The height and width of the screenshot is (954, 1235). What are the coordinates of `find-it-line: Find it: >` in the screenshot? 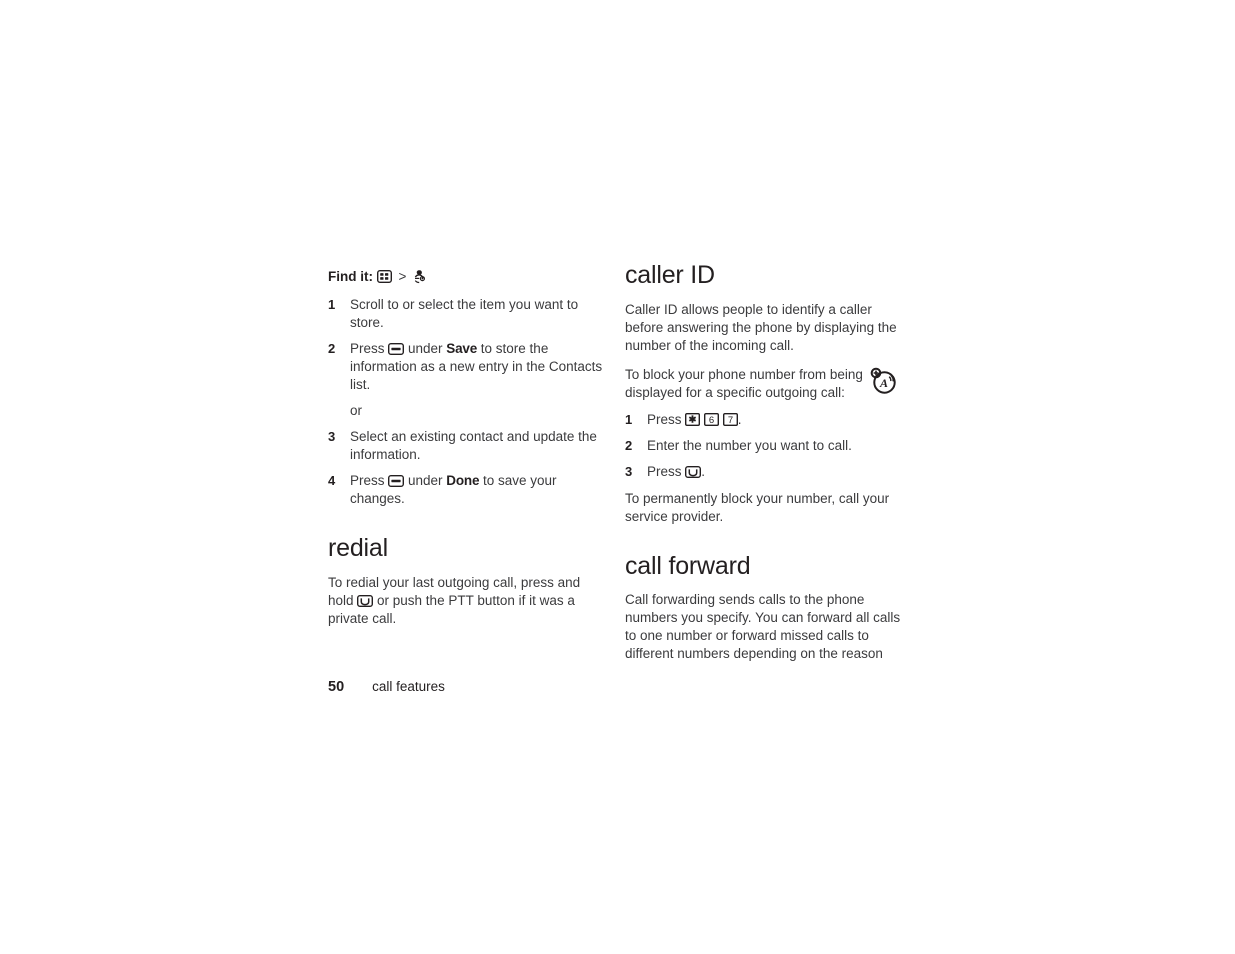 It's located at (468, 277).